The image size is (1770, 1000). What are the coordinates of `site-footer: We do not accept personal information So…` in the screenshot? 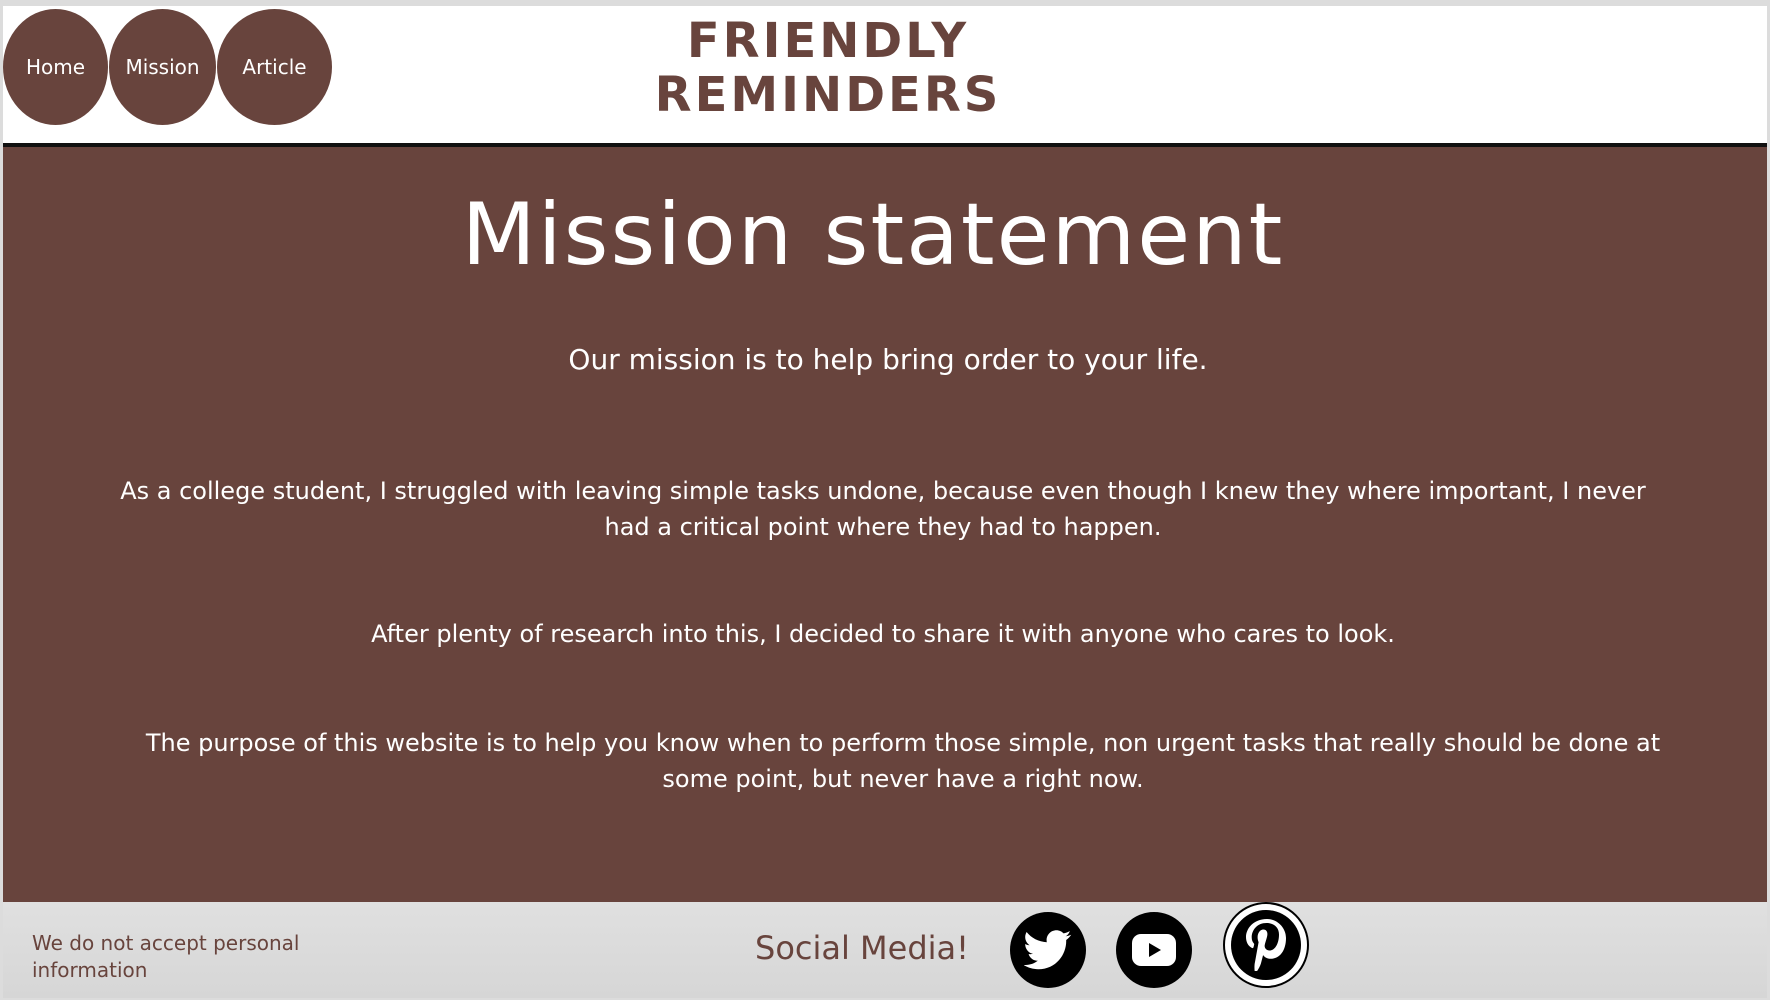 It's located at (885, 950).